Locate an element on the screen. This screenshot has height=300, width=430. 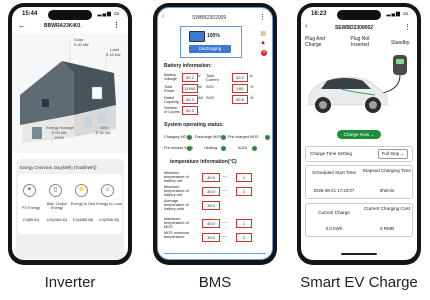
temp-label: MOS minimum temperature is located at coordinates (177, 235).